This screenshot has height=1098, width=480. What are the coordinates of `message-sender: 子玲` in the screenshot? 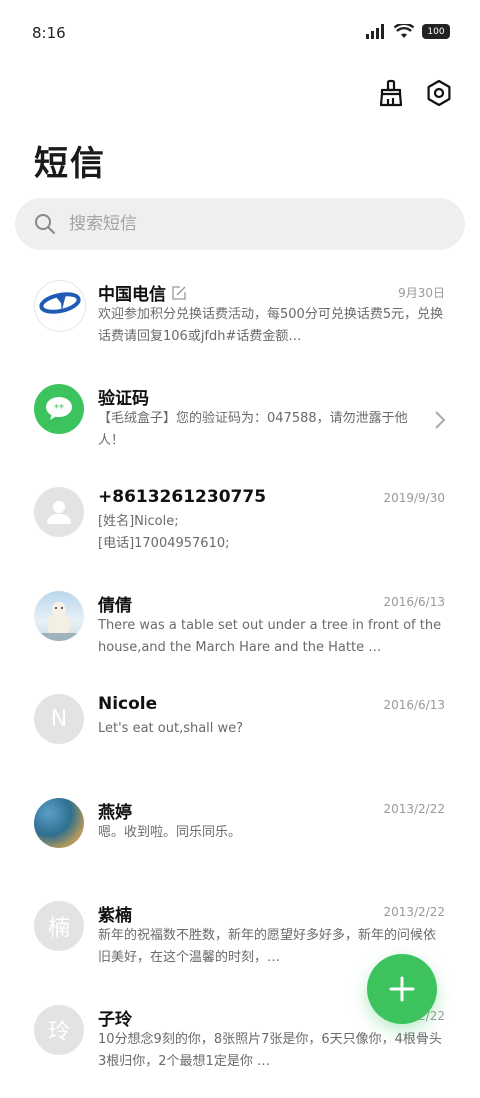 It's located at (115, 1017).